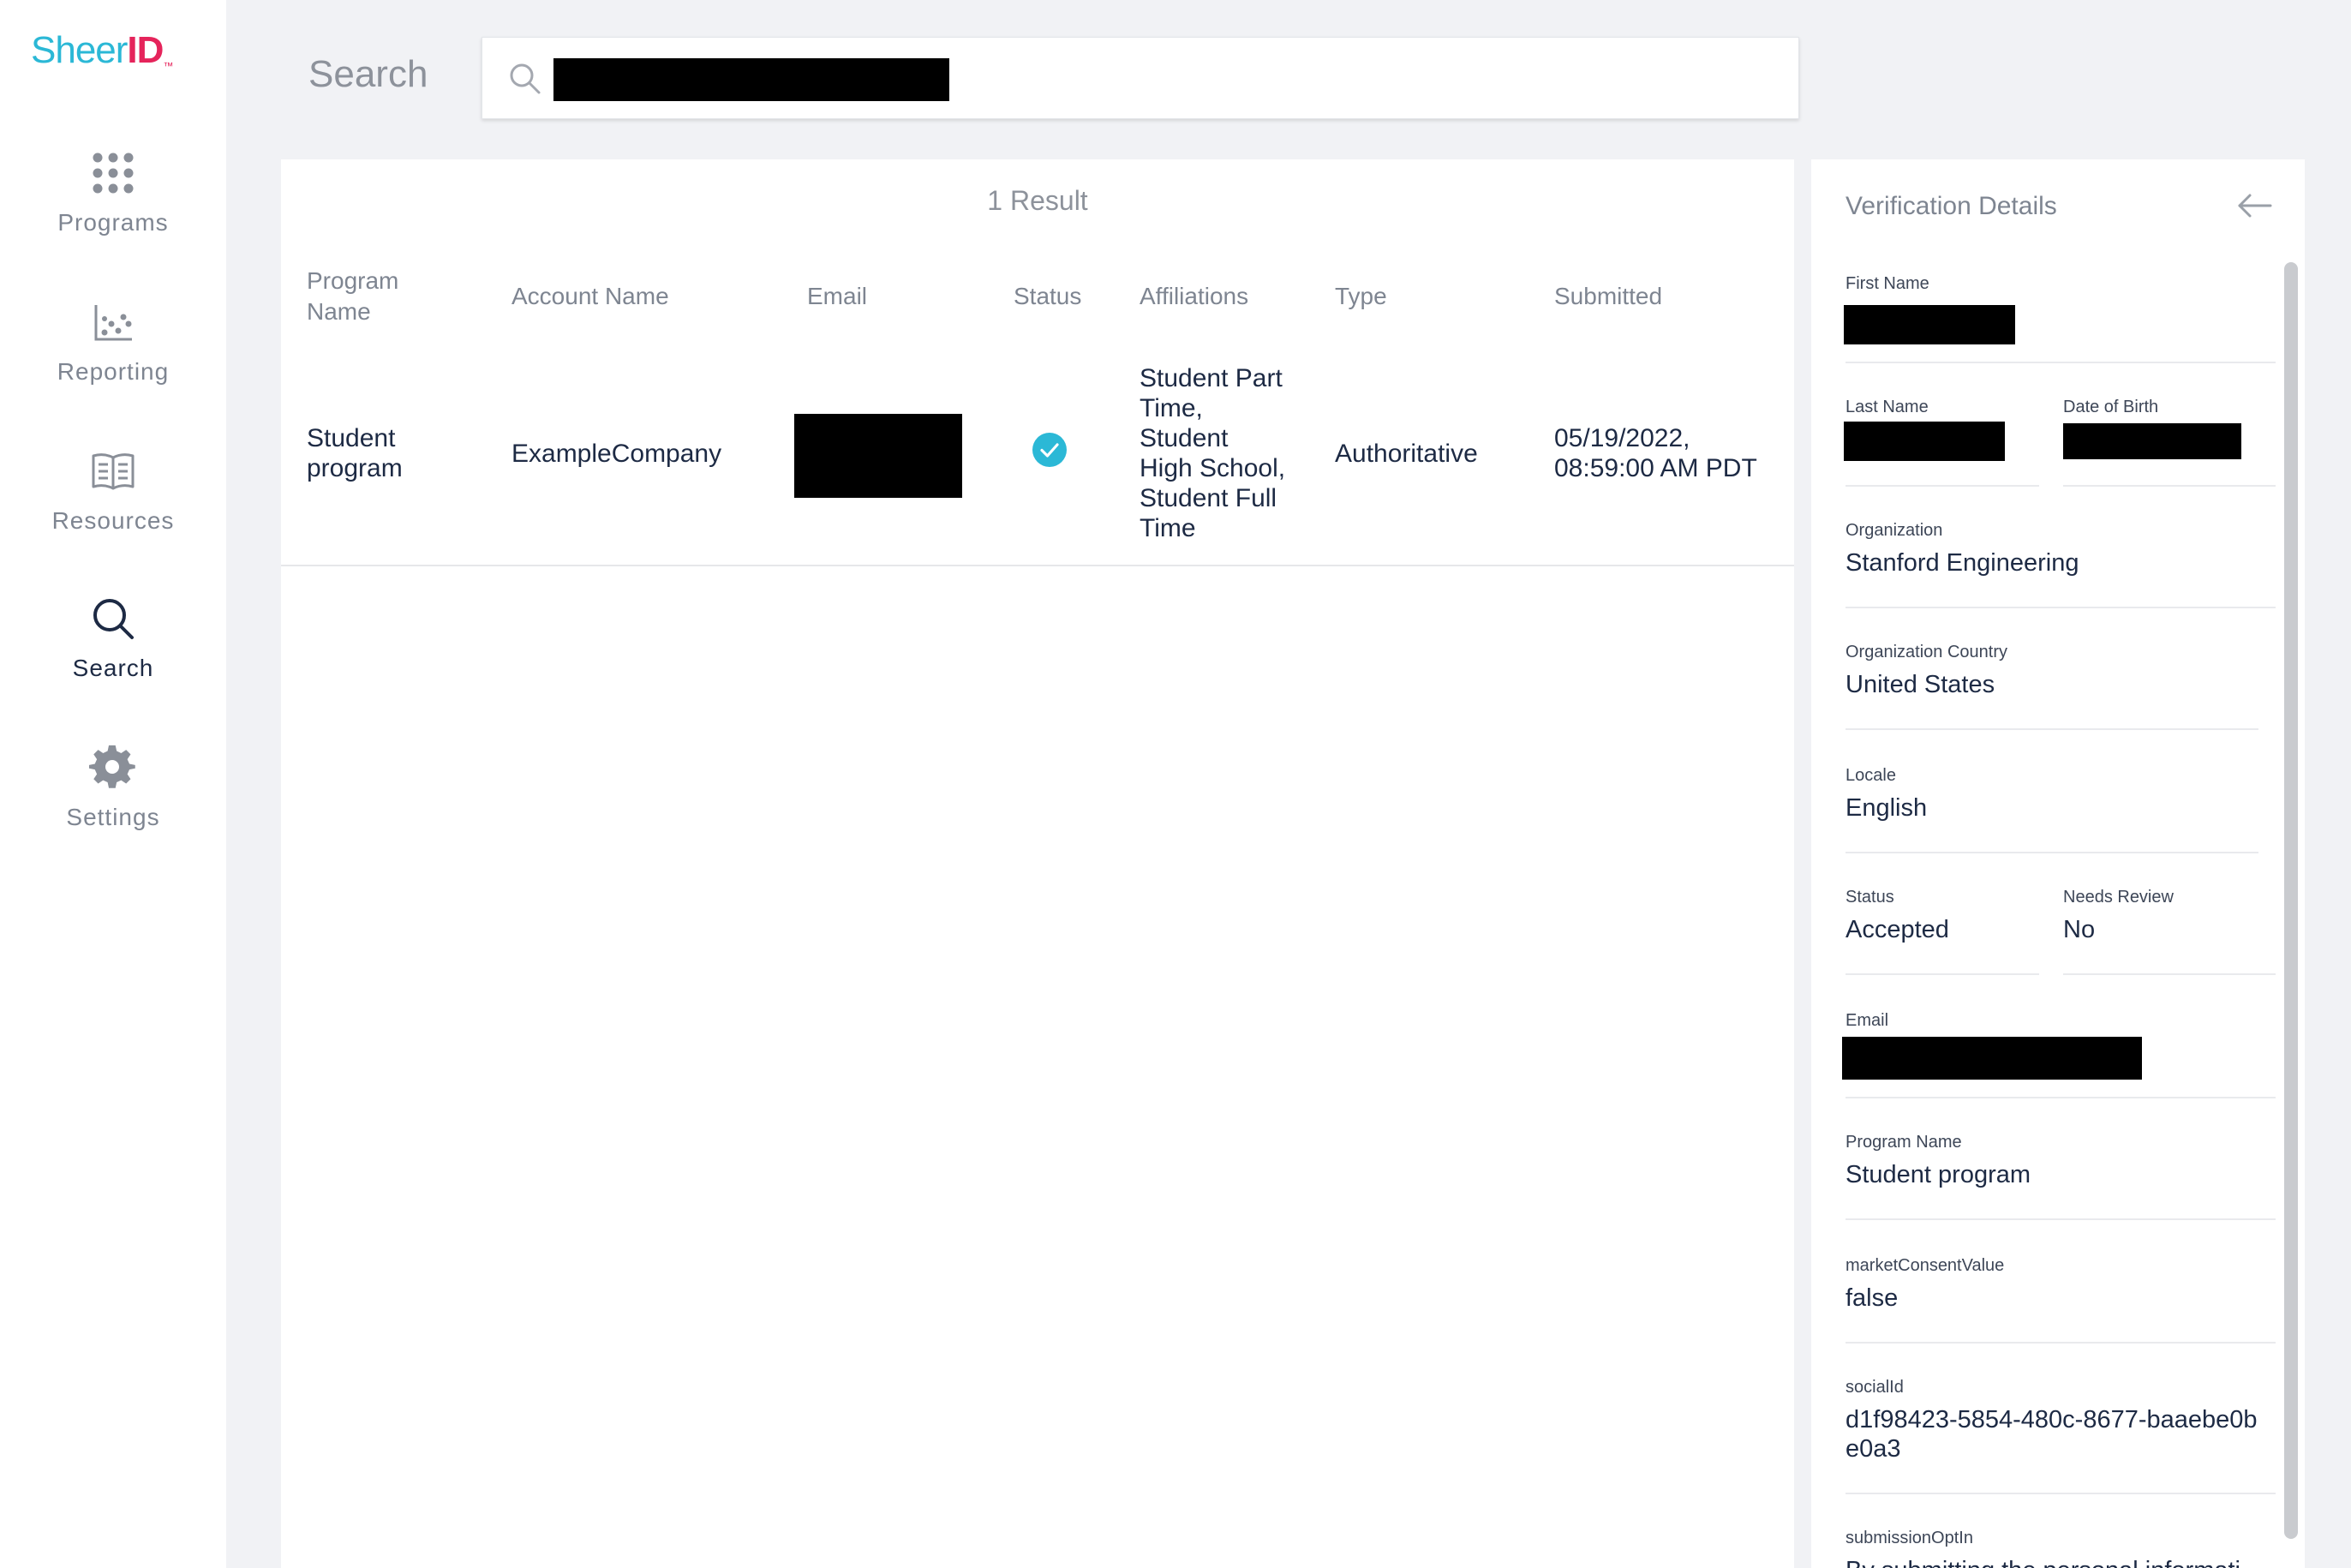  Describe the element at coordinates (1909, 1538) in the screenshot. I see `submission-optin-label: submissionOptIn` at that location.